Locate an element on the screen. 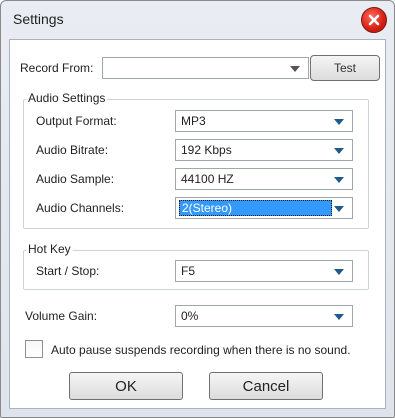  test-button-label: Test is located at coordinates (344, 68).